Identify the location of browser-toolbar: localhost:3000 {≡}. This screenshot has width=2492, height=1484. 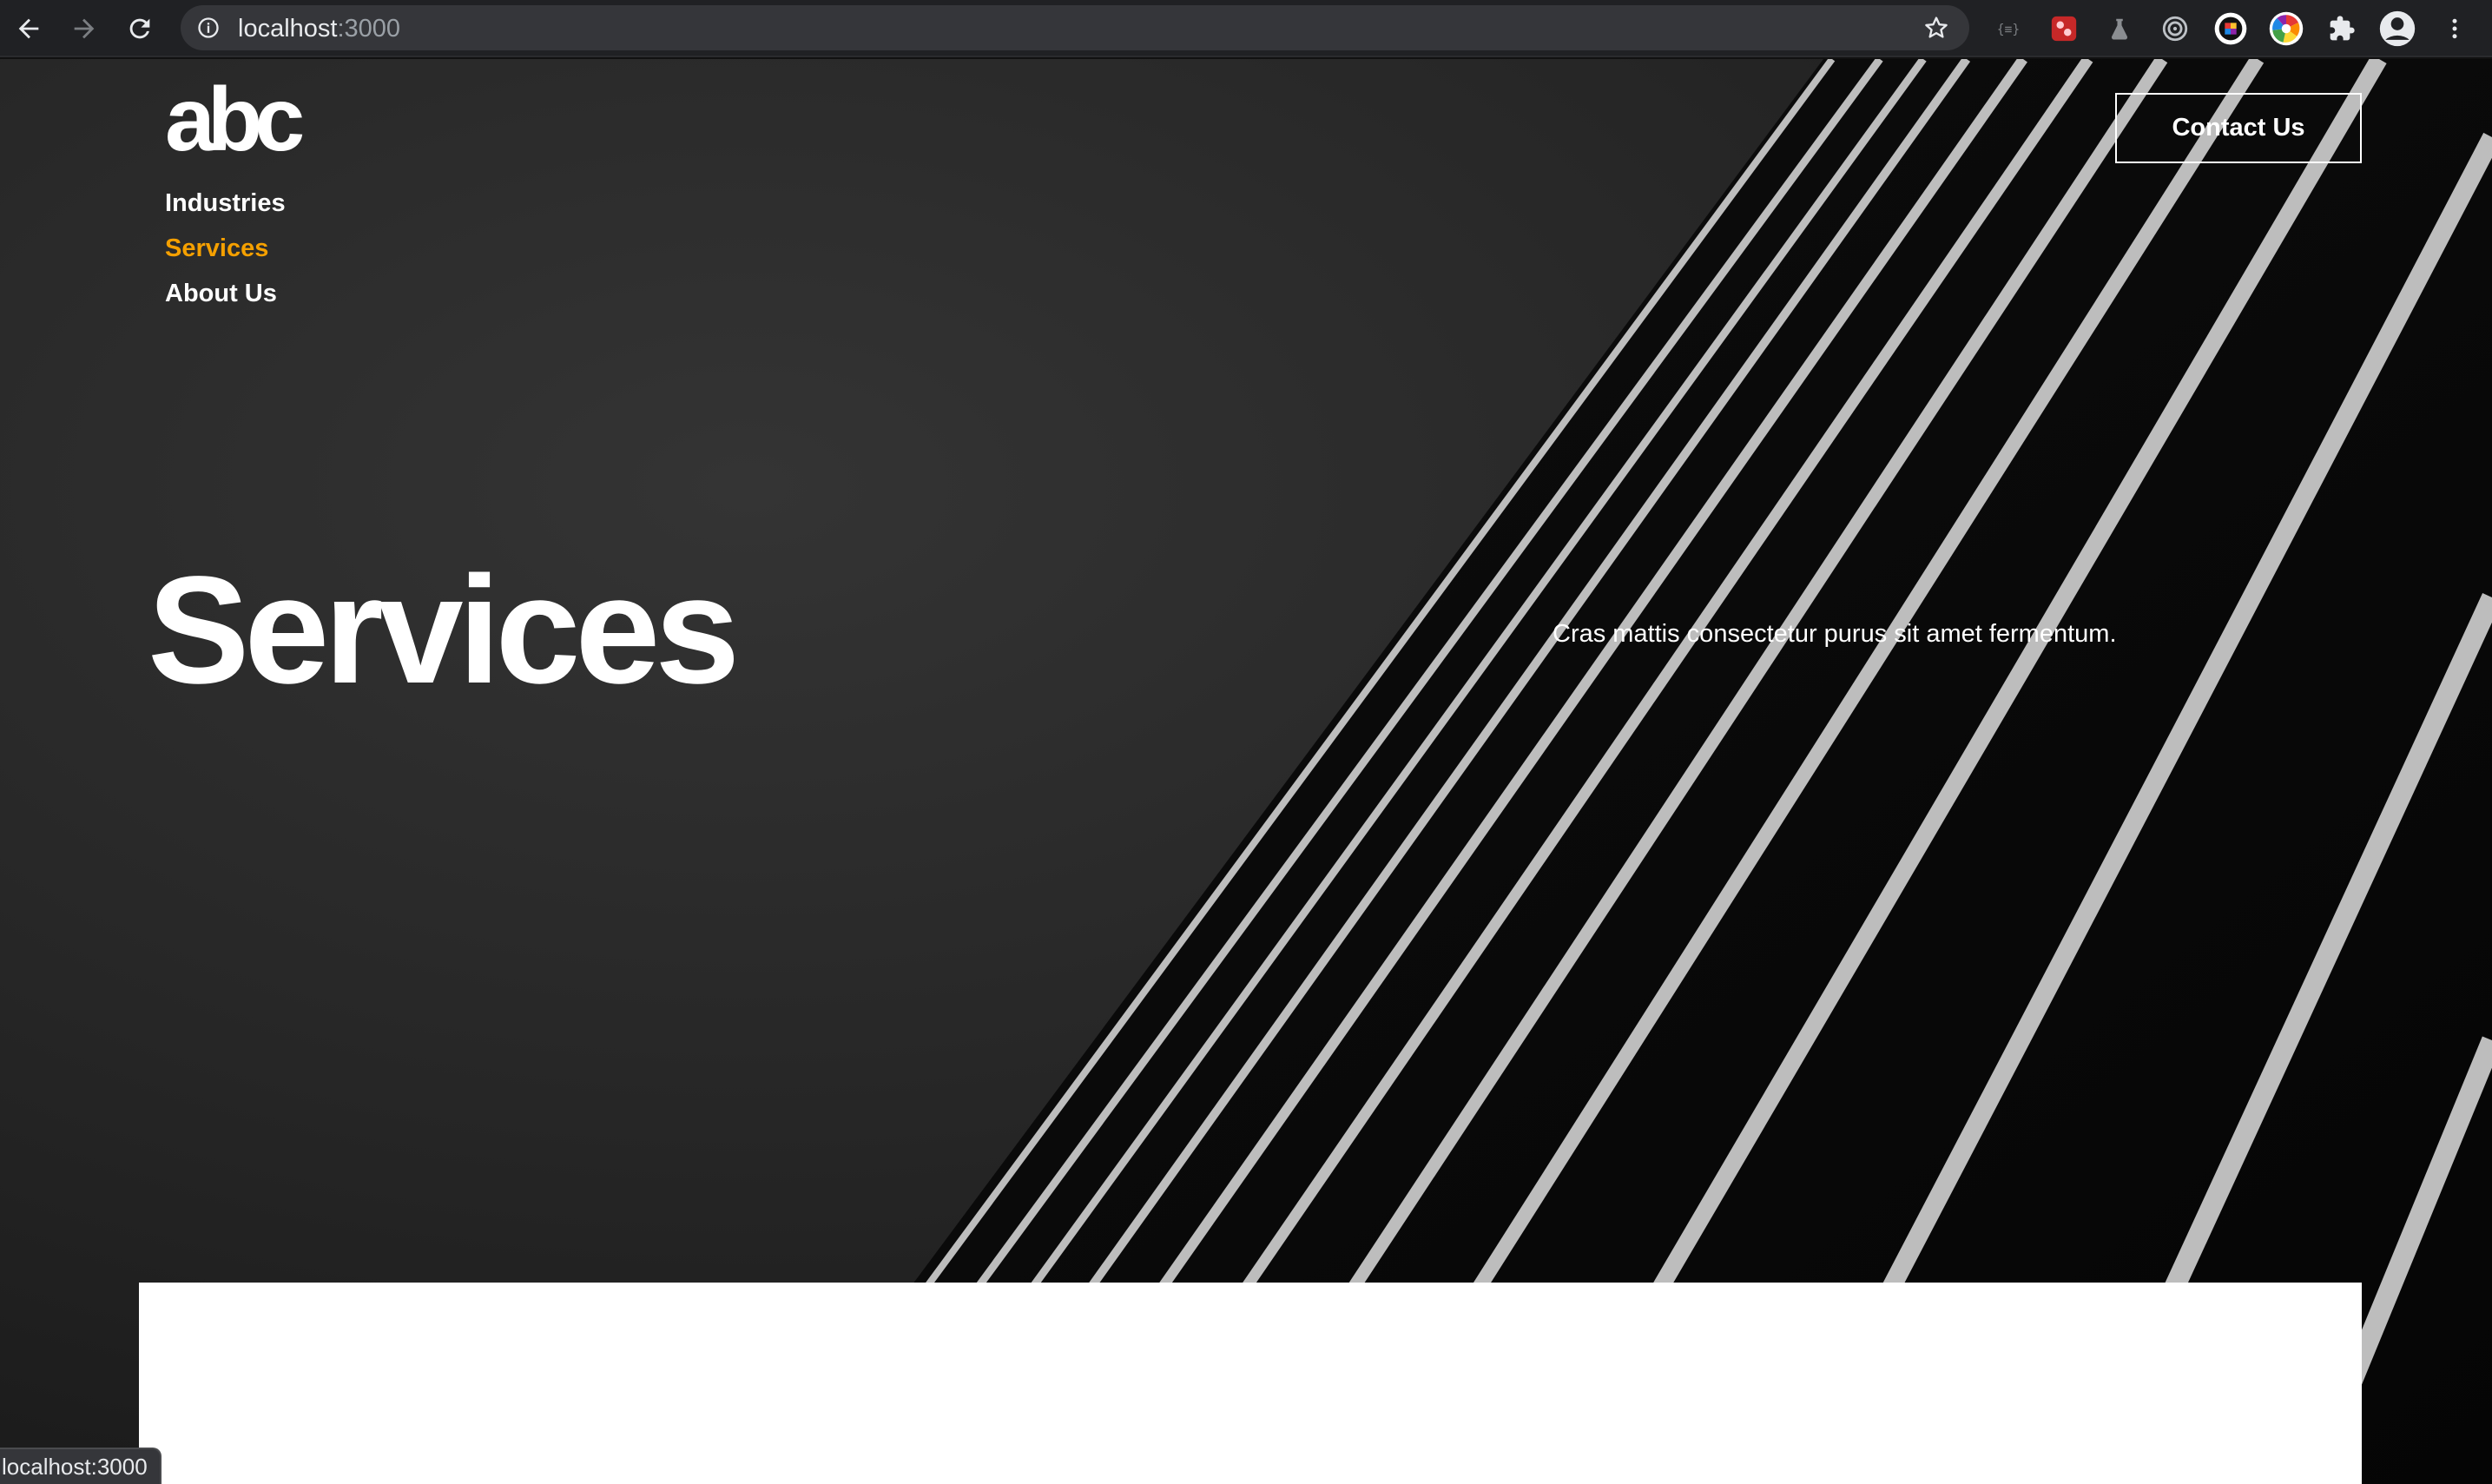
(1246, 28).